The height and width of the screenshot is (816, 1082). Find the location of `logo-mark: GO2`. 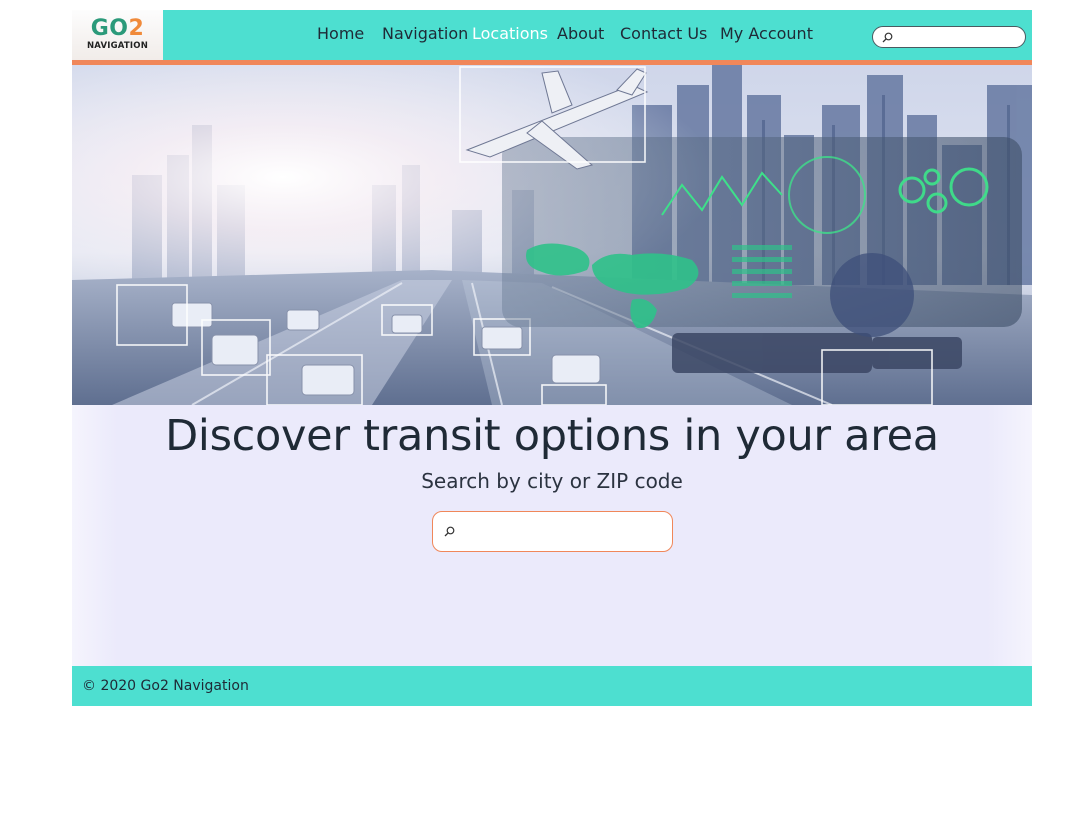

logo-mark: GO2 is located at coordinates (118, 29).